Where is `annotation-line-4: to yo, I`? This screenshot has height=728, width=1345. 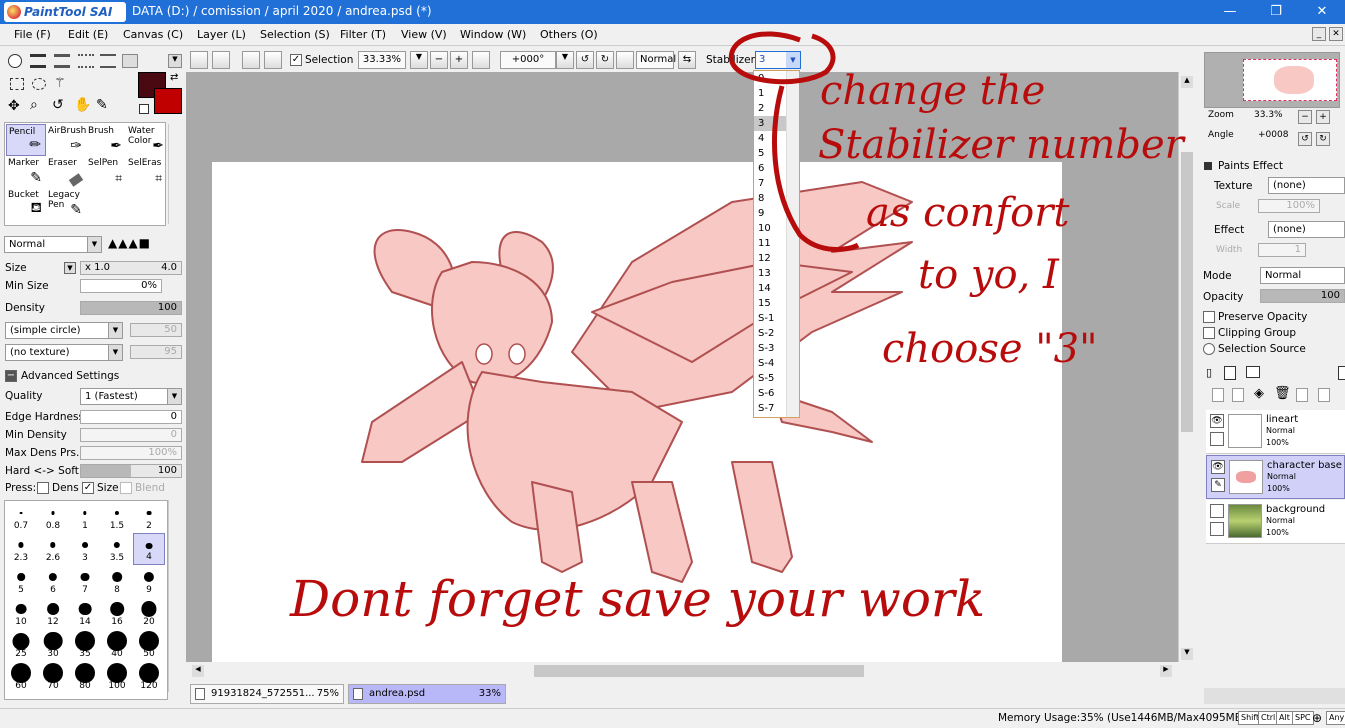 annotation-line-4: to yo, I is located at coordinates (988, 275).